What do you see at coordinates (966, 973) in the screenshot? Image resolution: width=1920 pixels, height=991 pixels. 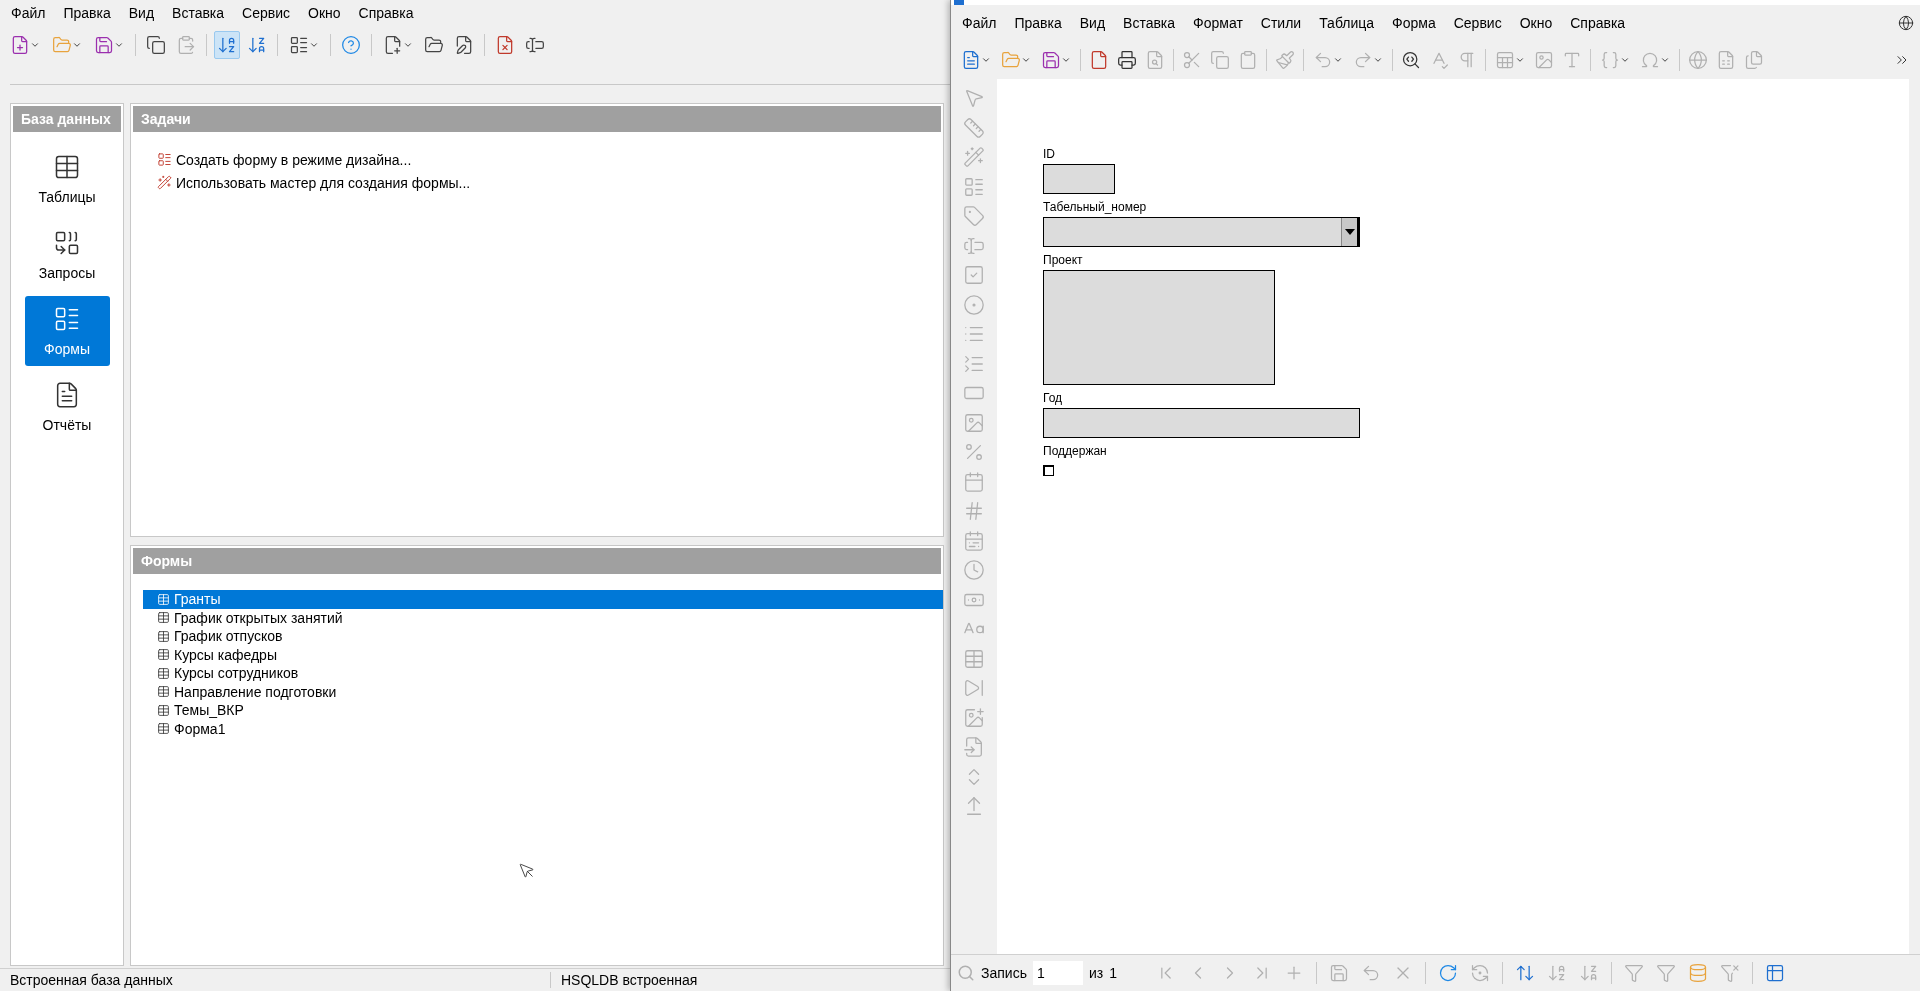 I see `search-icon` at bounding box center [966, 973].